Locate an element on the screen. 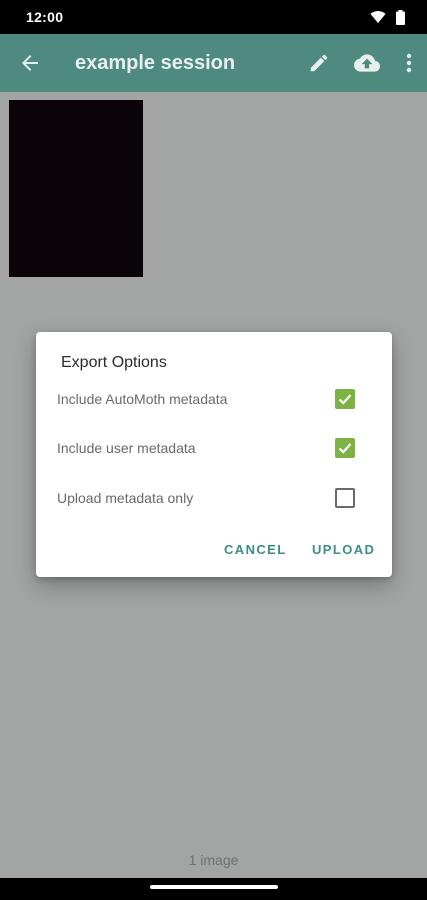  cancel-button: CANCEL is located at coordinates (255, 549).